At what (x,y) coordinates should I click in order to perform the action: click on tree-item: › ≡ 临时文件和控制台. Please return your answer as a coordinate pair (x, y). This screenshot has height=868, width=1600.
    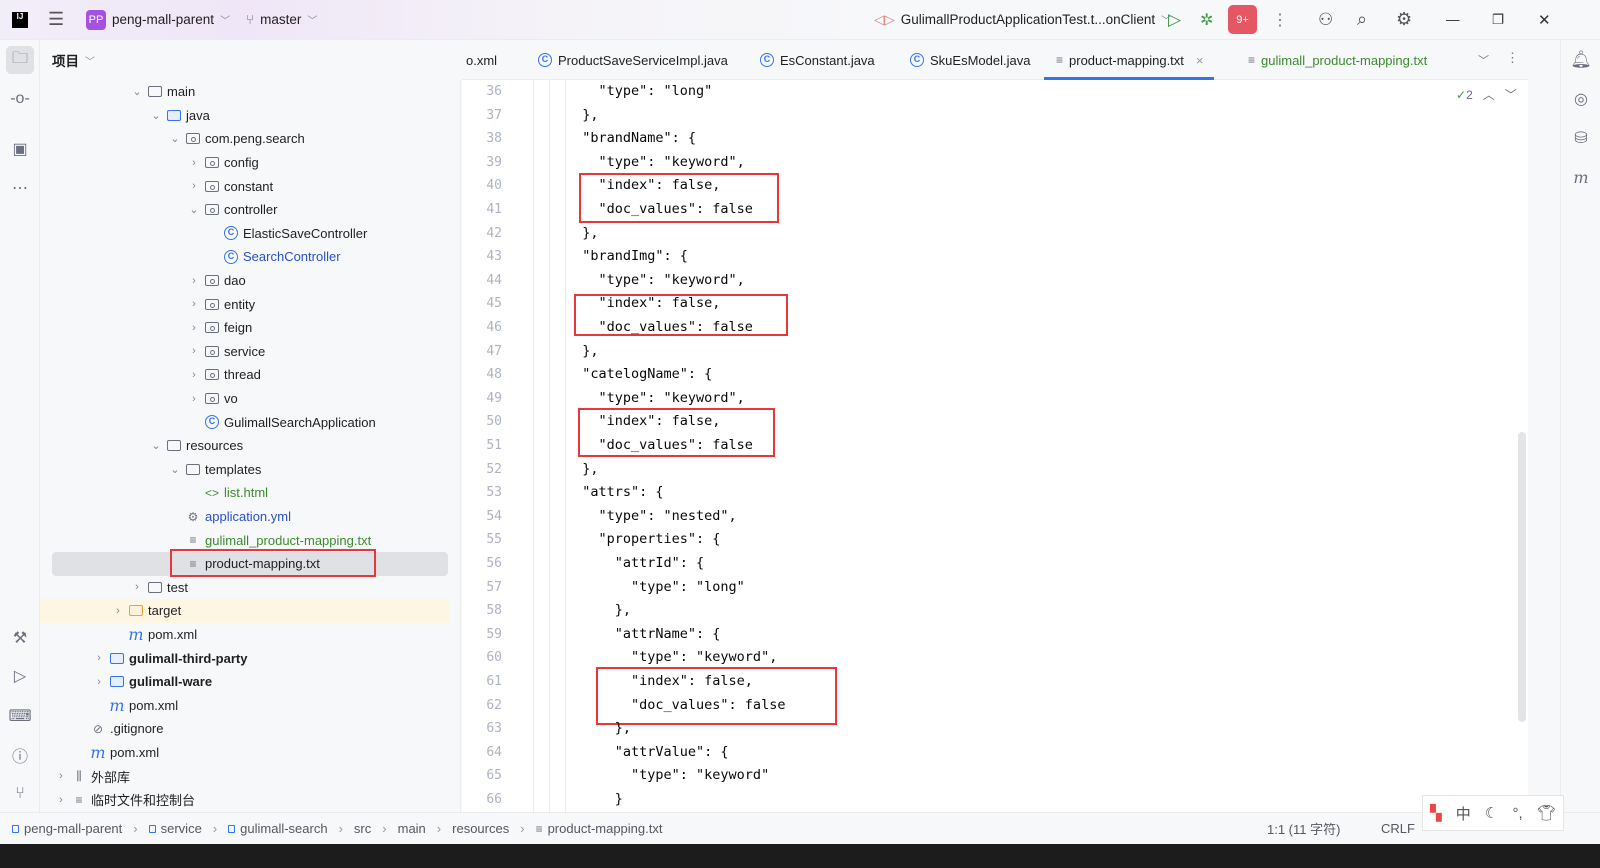
    Looking at the image, I should click on (245, 800).